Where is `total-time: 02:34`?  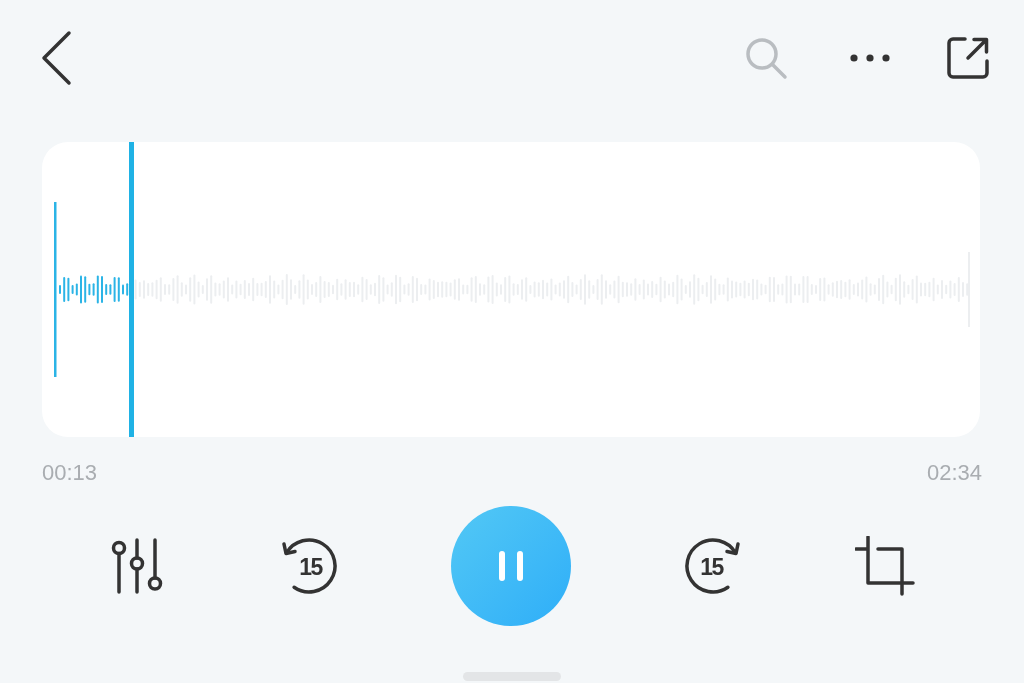
total-time: 02:34 is located at coordinates (954, 473).